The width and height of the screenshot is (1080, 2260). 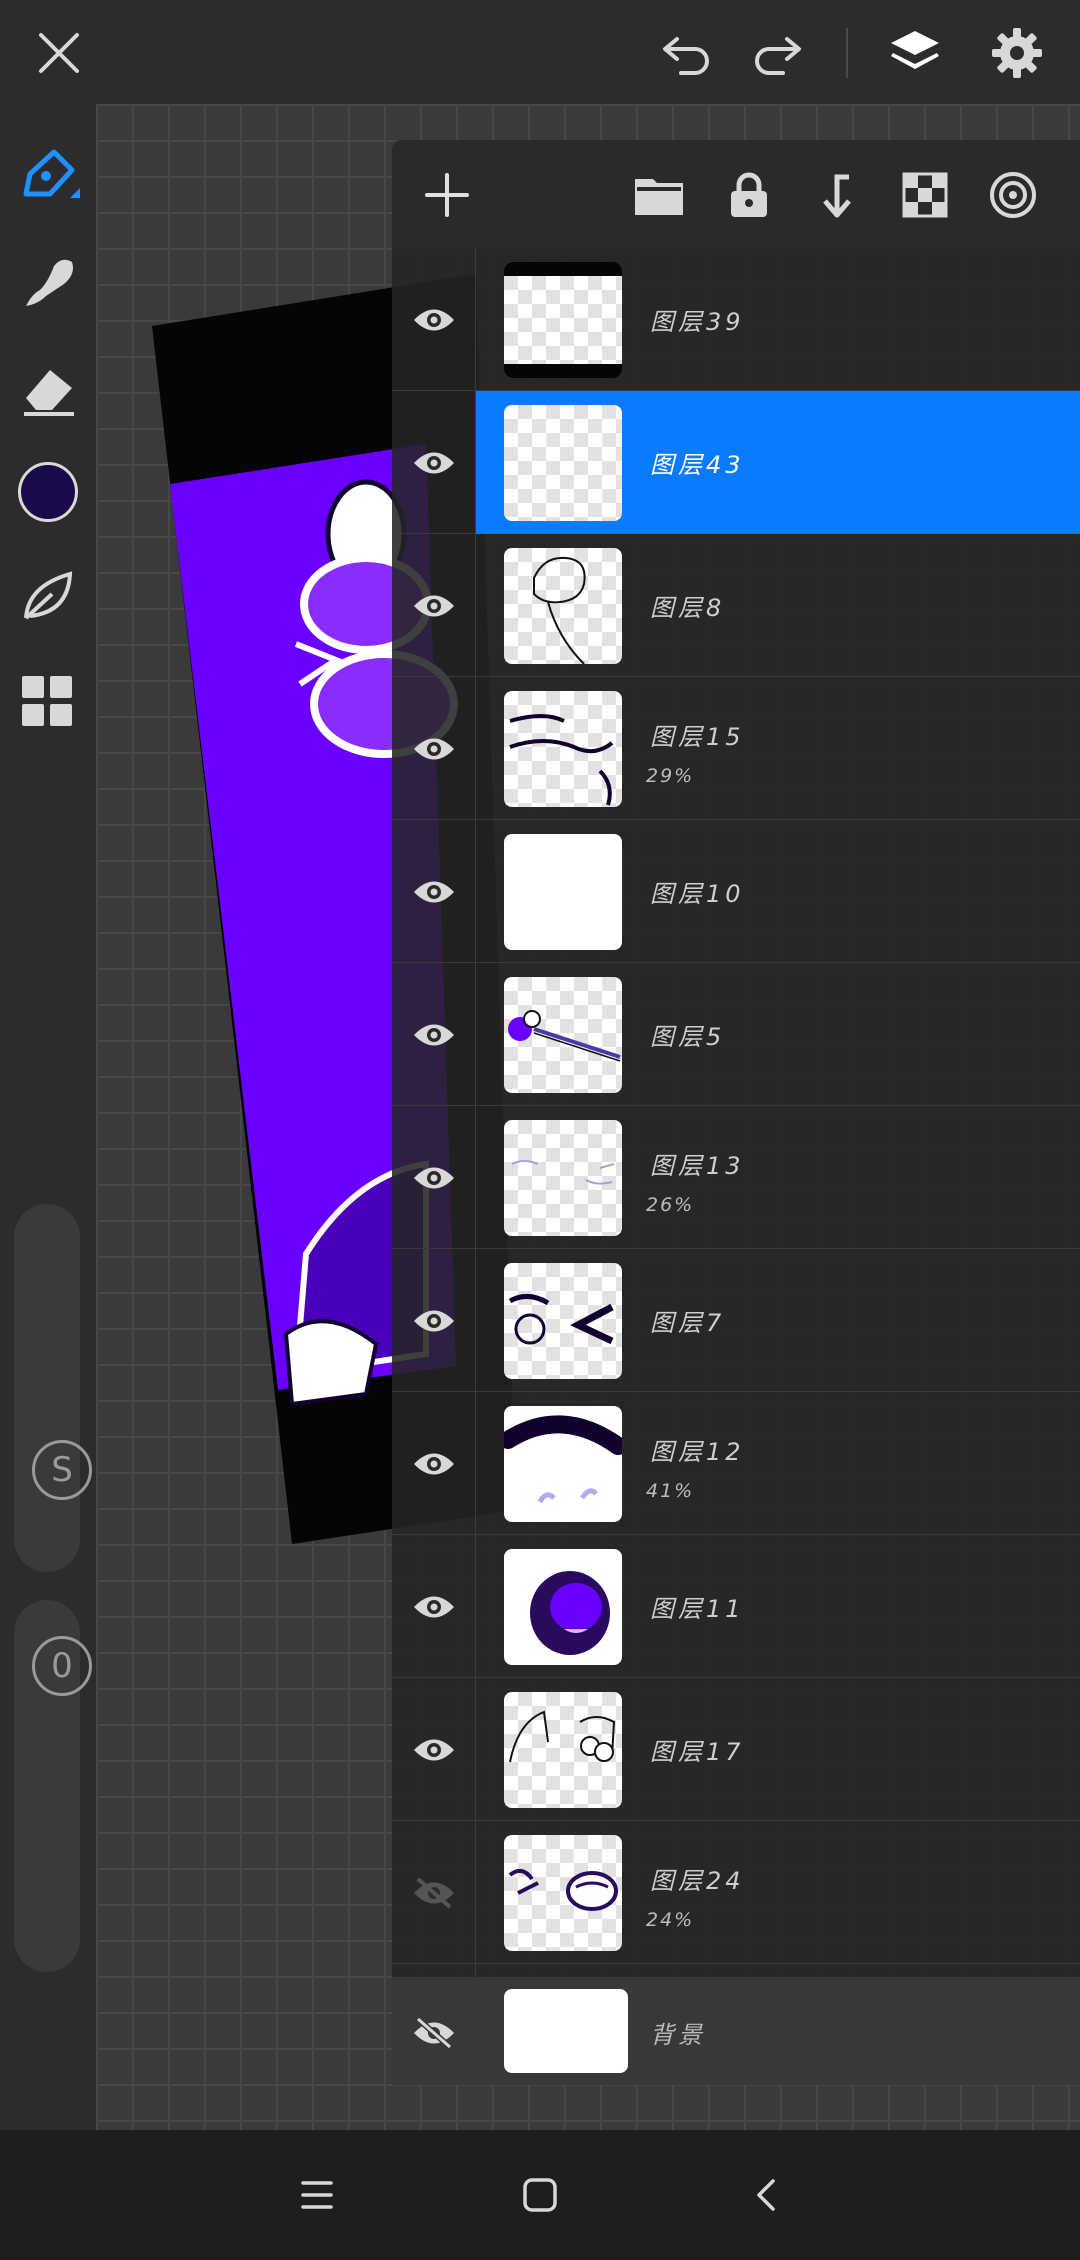 What do you see at coordinates (48, 1117) in the screenshot?
I see `left-tool-sidebar: S 0` at bounding box center [48, 1117].